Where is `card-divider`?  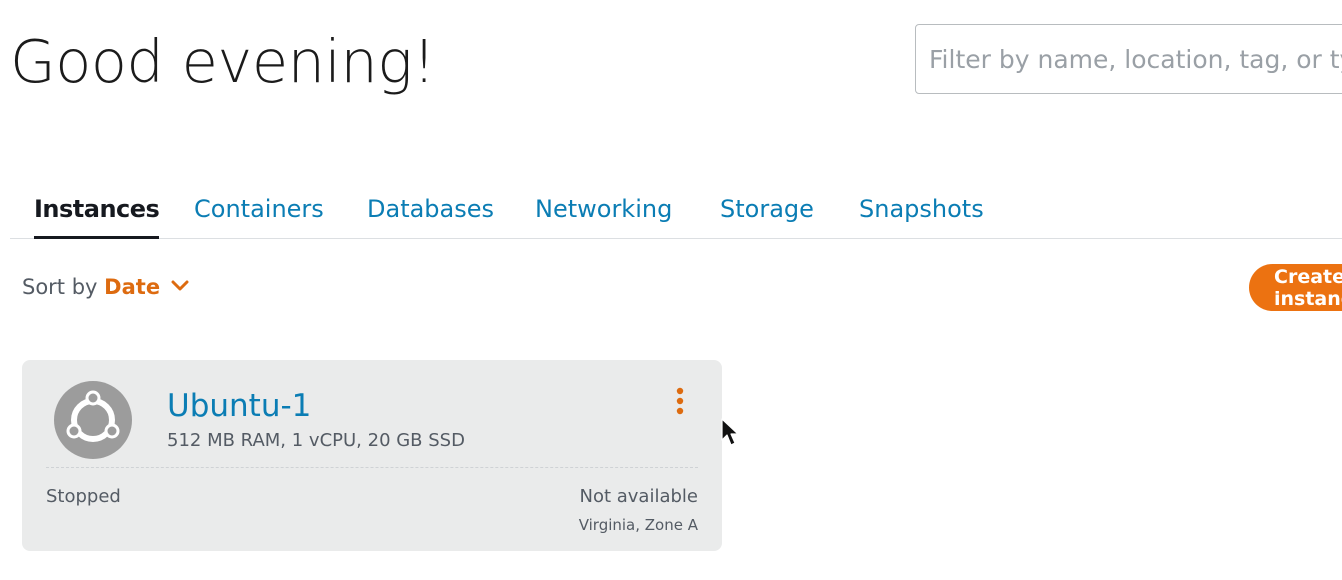 card-divider is located at coordinates (372, 467).